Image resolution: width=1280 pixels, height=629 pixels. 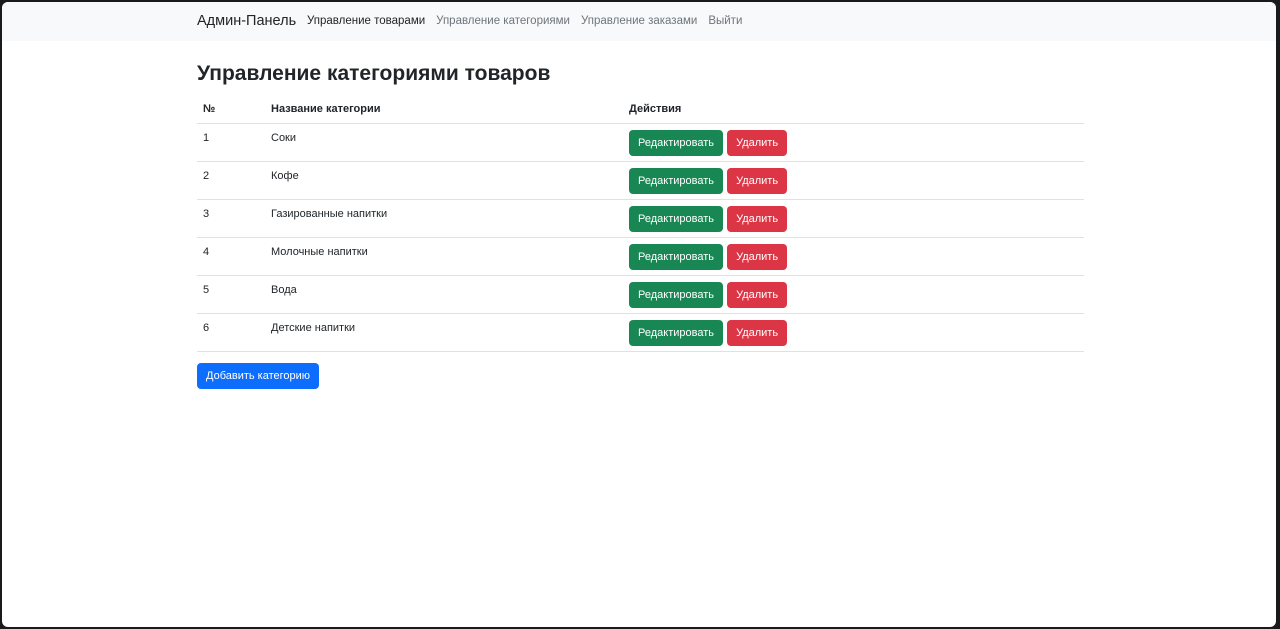 What do you see at coordinates (258, 375) in the screenshot?
I see `add-category-button: Добавить категорию` at bounding box center [258, 375].